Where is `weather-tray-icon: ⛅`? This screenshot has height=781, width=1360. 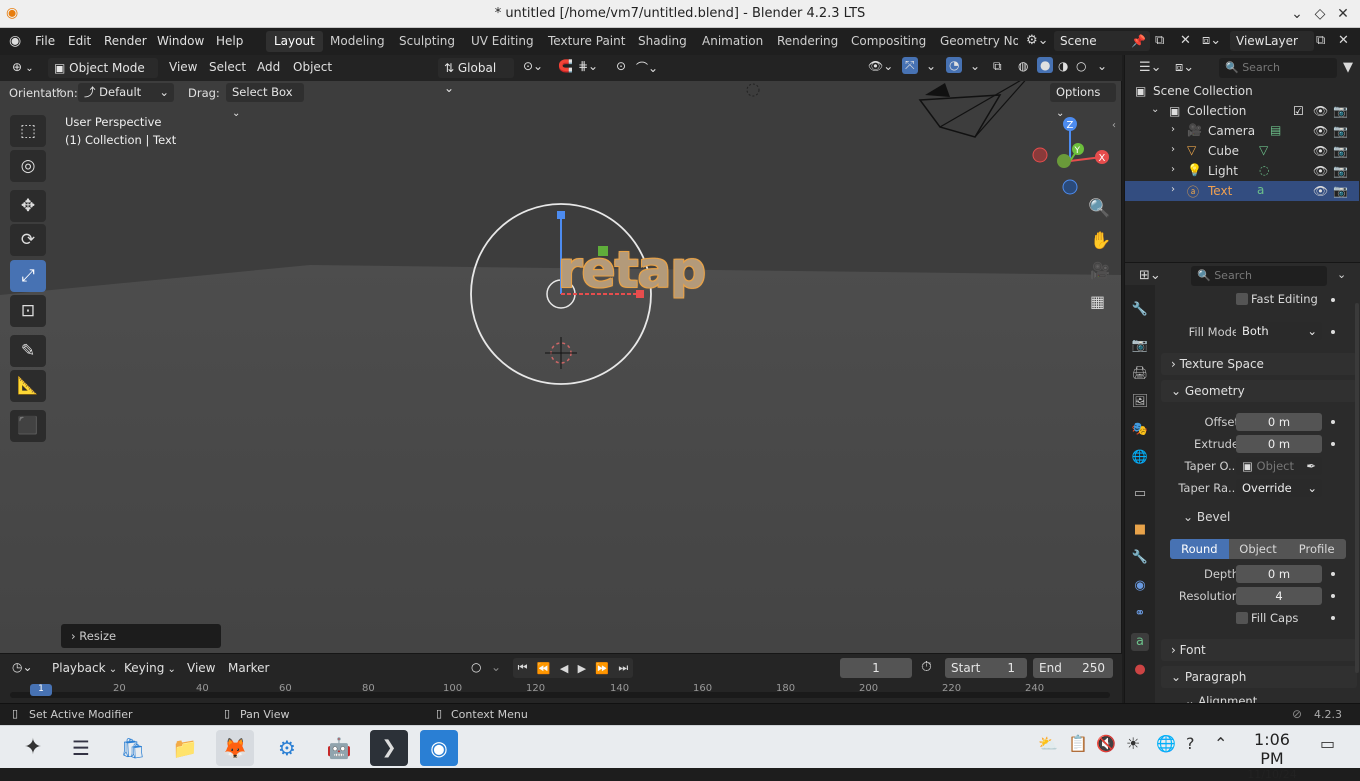
weather-tray-icon: ⛅ is located at coordinates (1048, 743).